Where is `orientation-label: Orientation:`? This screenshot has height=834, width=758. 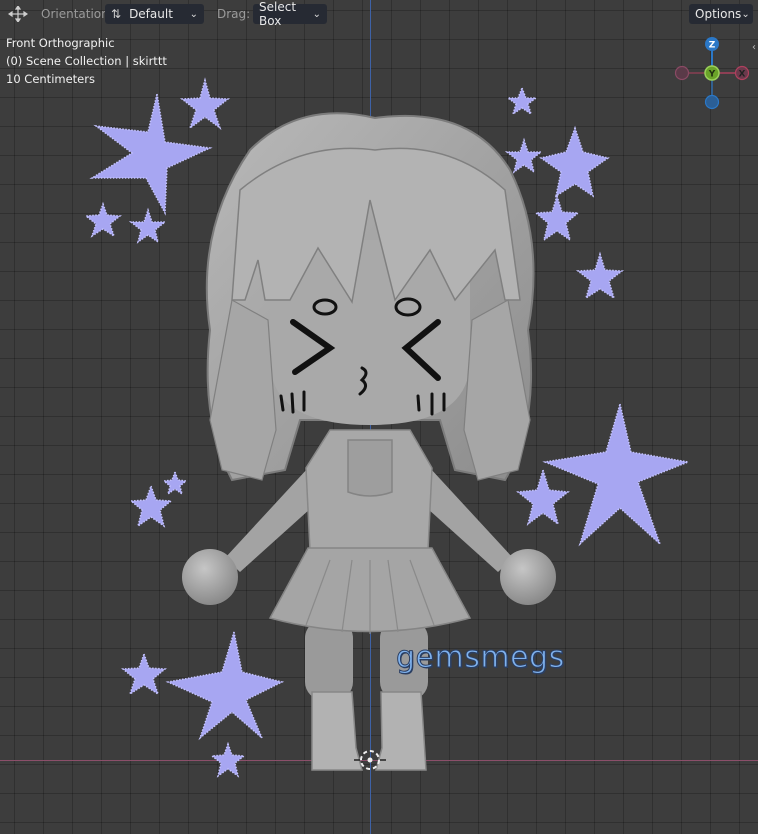 orientation-label: Orientation: is located at coordinates (77, 14).